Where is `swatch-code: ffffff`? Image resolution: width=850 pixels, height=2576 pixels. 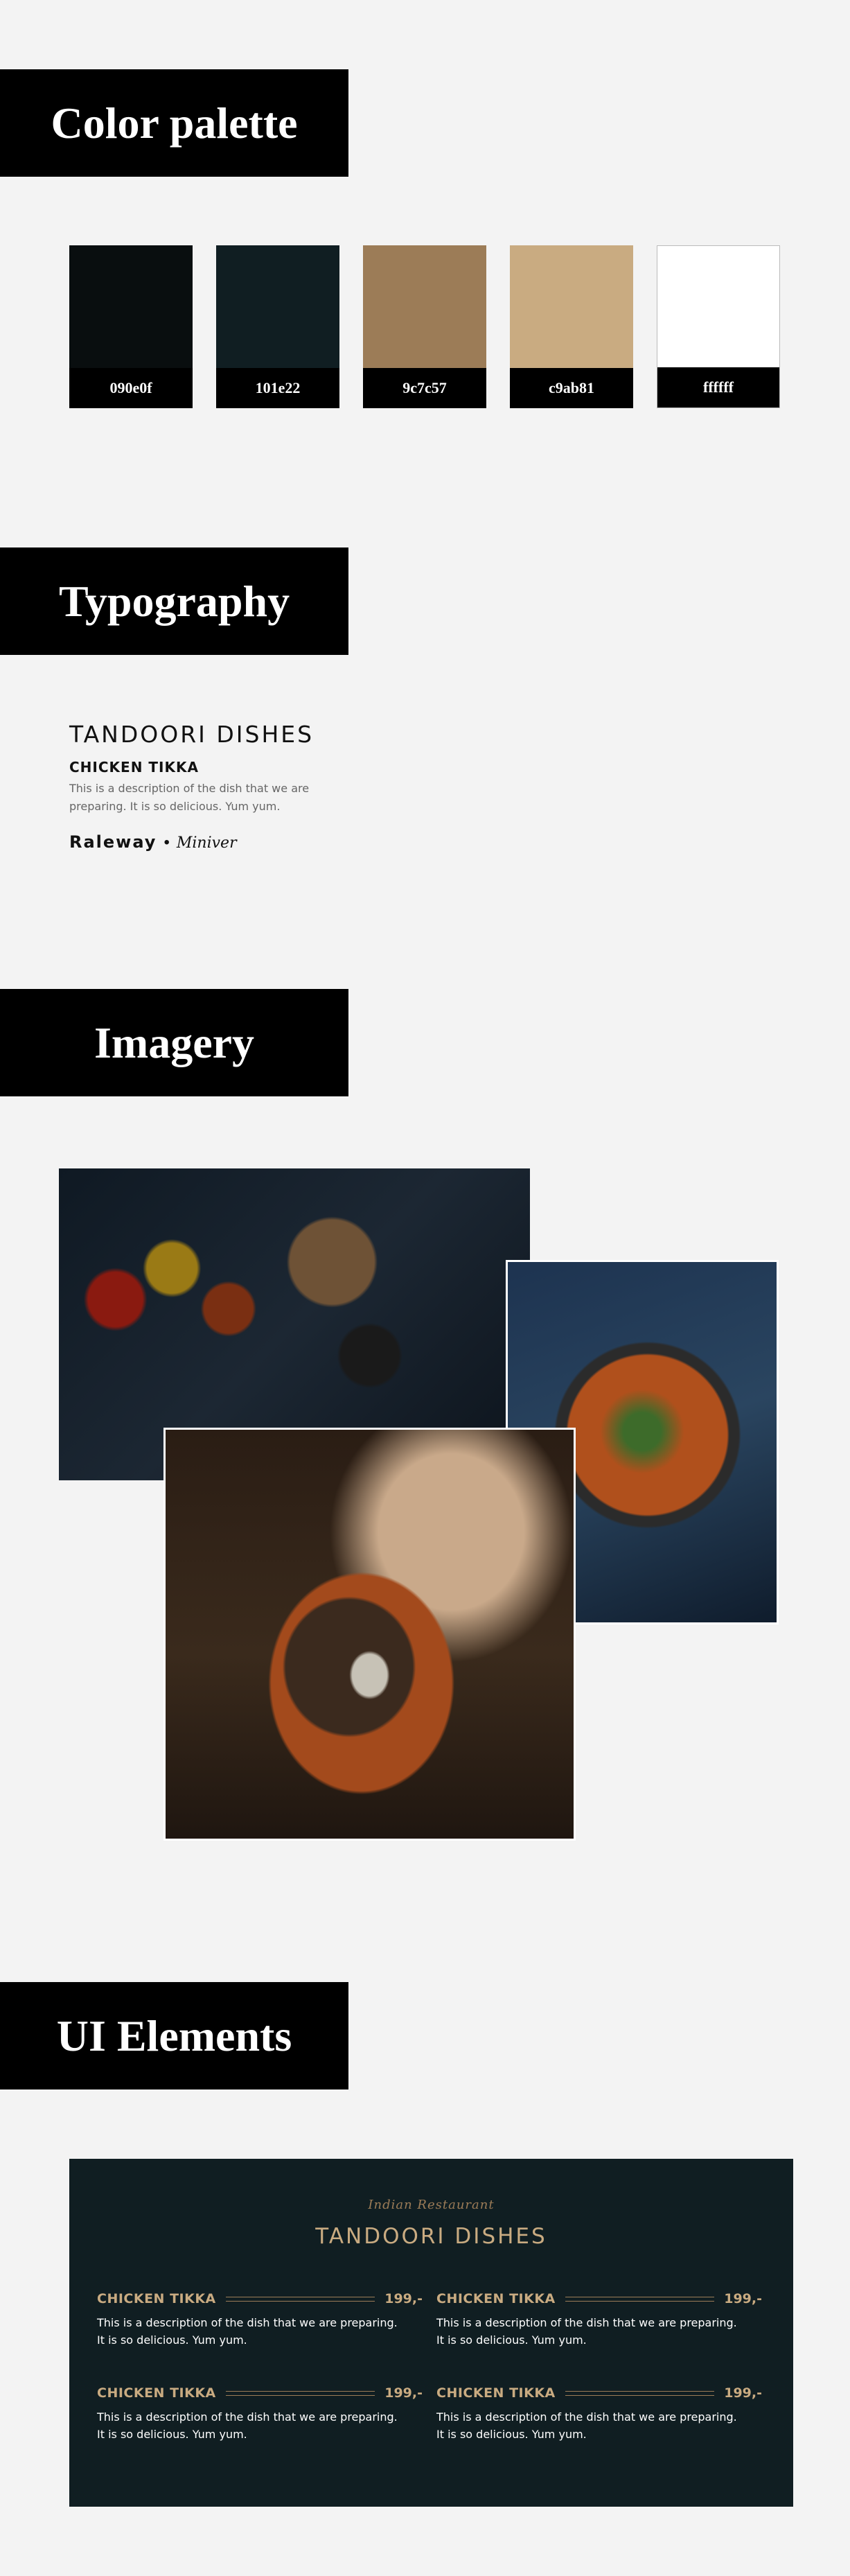 swatch-code: ffffff is located at coordinates (718, 387).